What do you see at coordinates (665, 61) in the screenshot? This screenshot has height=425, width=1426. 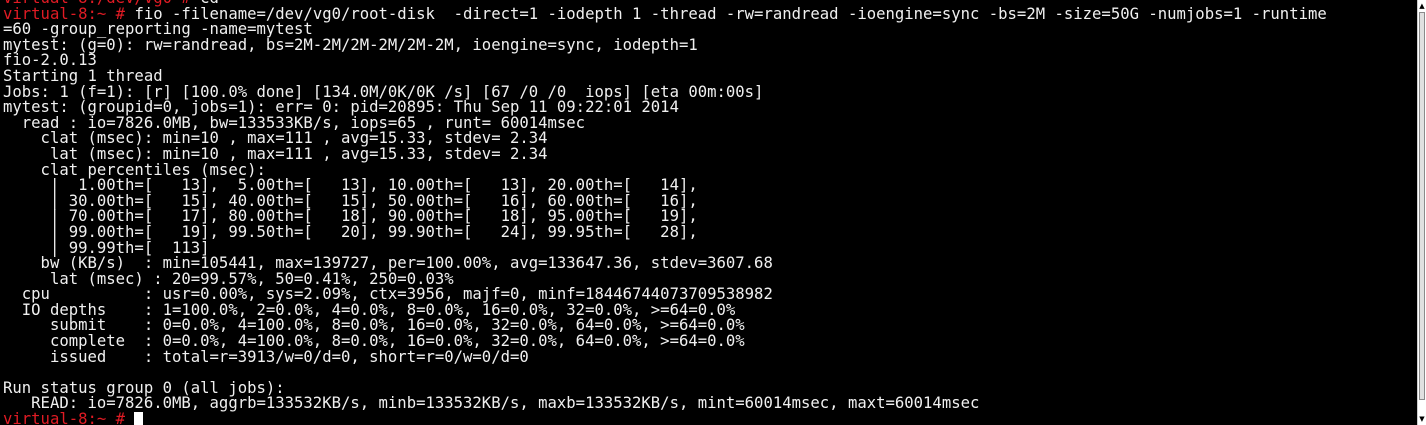 I see `terminal-line: fio-2.0.13` at bounding box center [665, 61].